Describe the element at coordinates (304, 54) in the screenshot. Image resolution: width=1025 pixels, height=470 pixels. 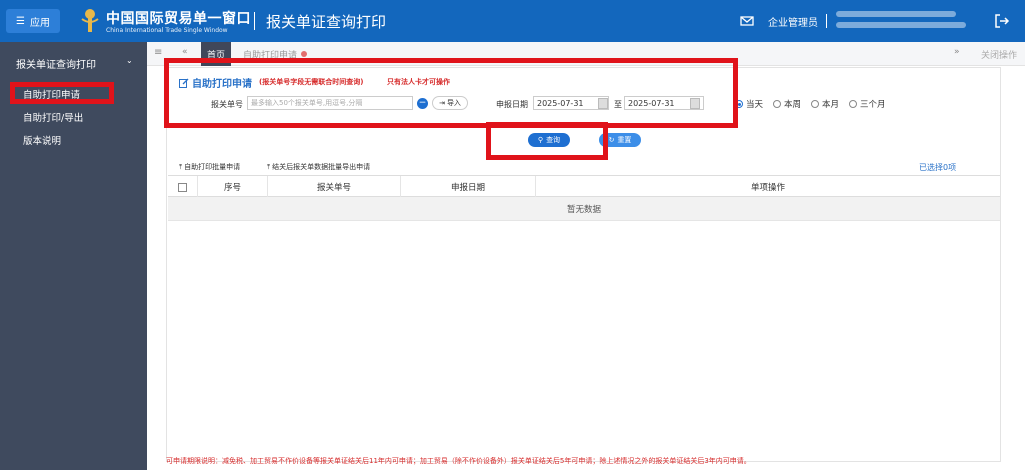
I see `tab-close-icon` at that location.